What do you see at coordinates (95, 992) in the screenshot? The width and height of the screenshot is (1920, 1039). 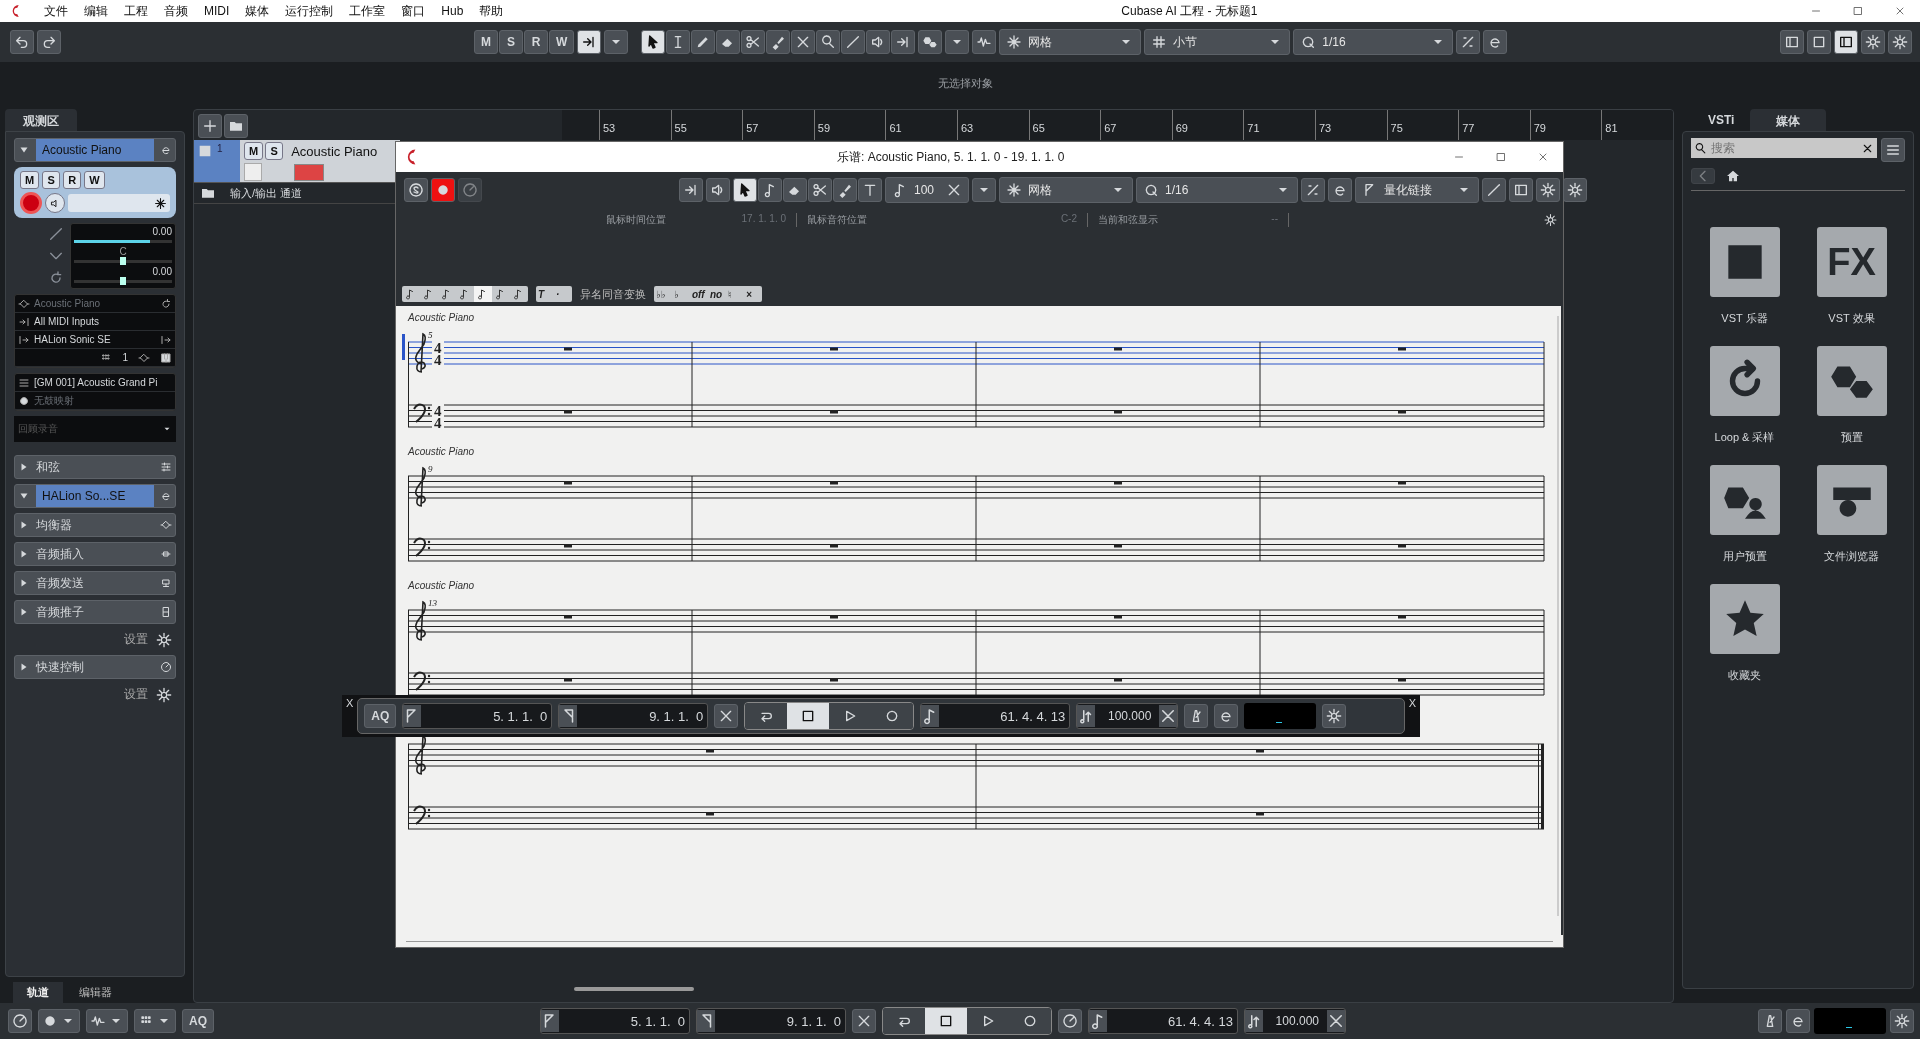 I see `zone-tab: 编辑器` at bounding box center [95, 992].